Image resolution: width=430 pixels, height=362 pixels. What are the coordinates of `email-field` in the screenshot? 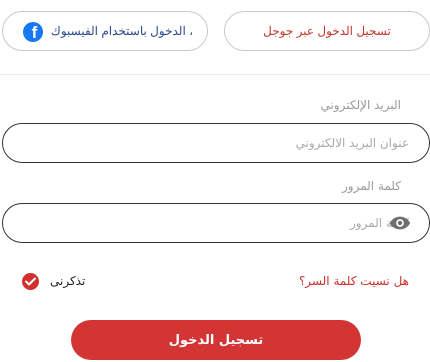 It's located at (216, 143).